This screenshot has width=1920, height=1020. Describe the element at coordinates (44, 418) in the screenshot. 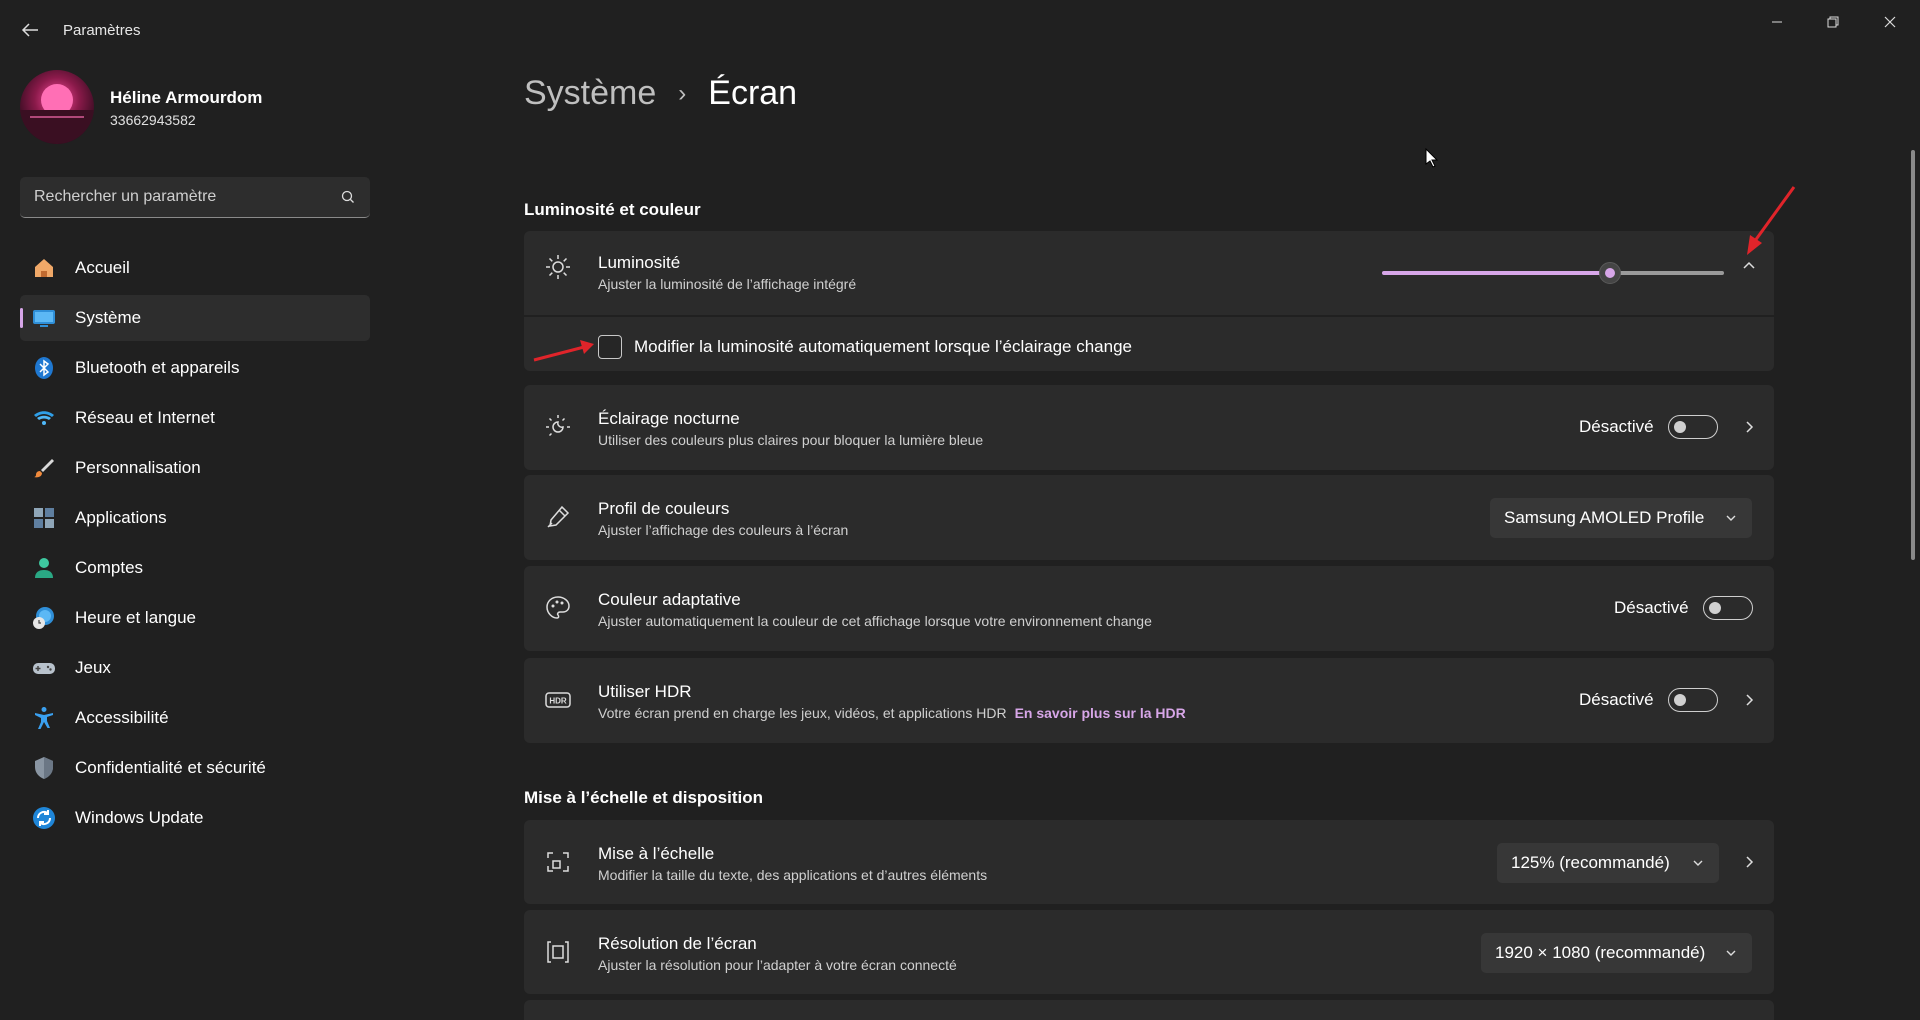

I see `wifi-icon` at that location.